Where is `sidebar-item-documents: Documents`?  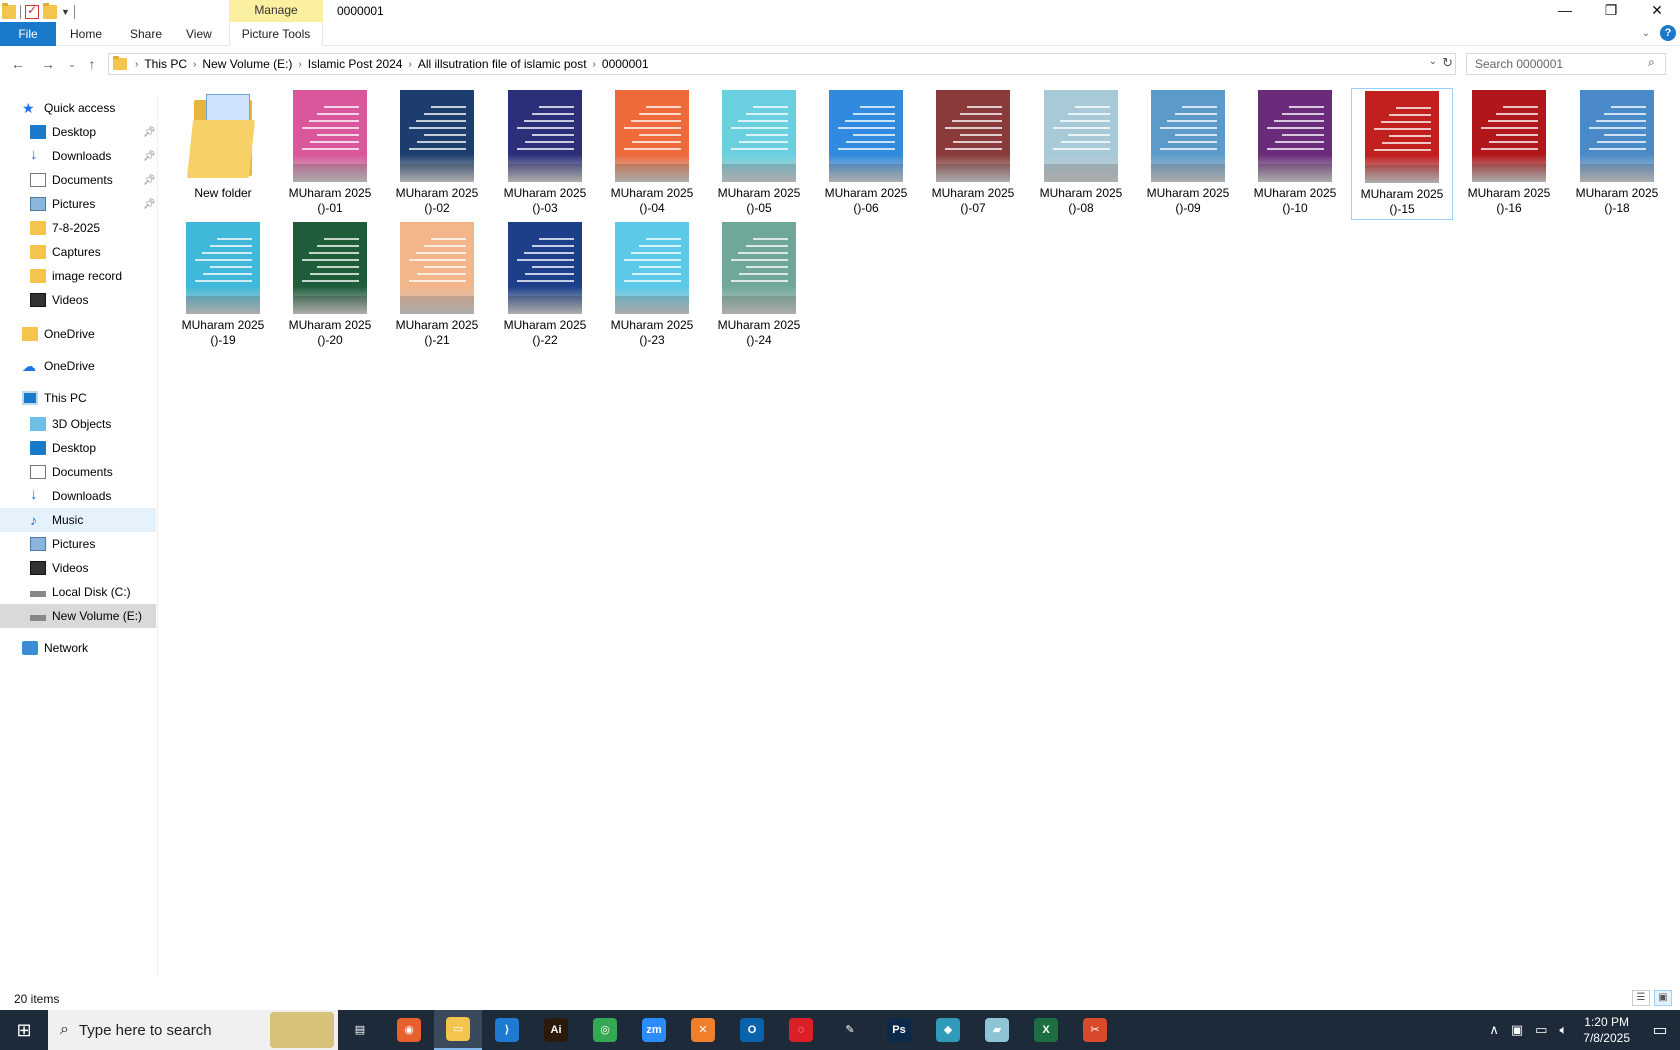
sidebar-item-documents: Documents is located at coordinates (78, 472).